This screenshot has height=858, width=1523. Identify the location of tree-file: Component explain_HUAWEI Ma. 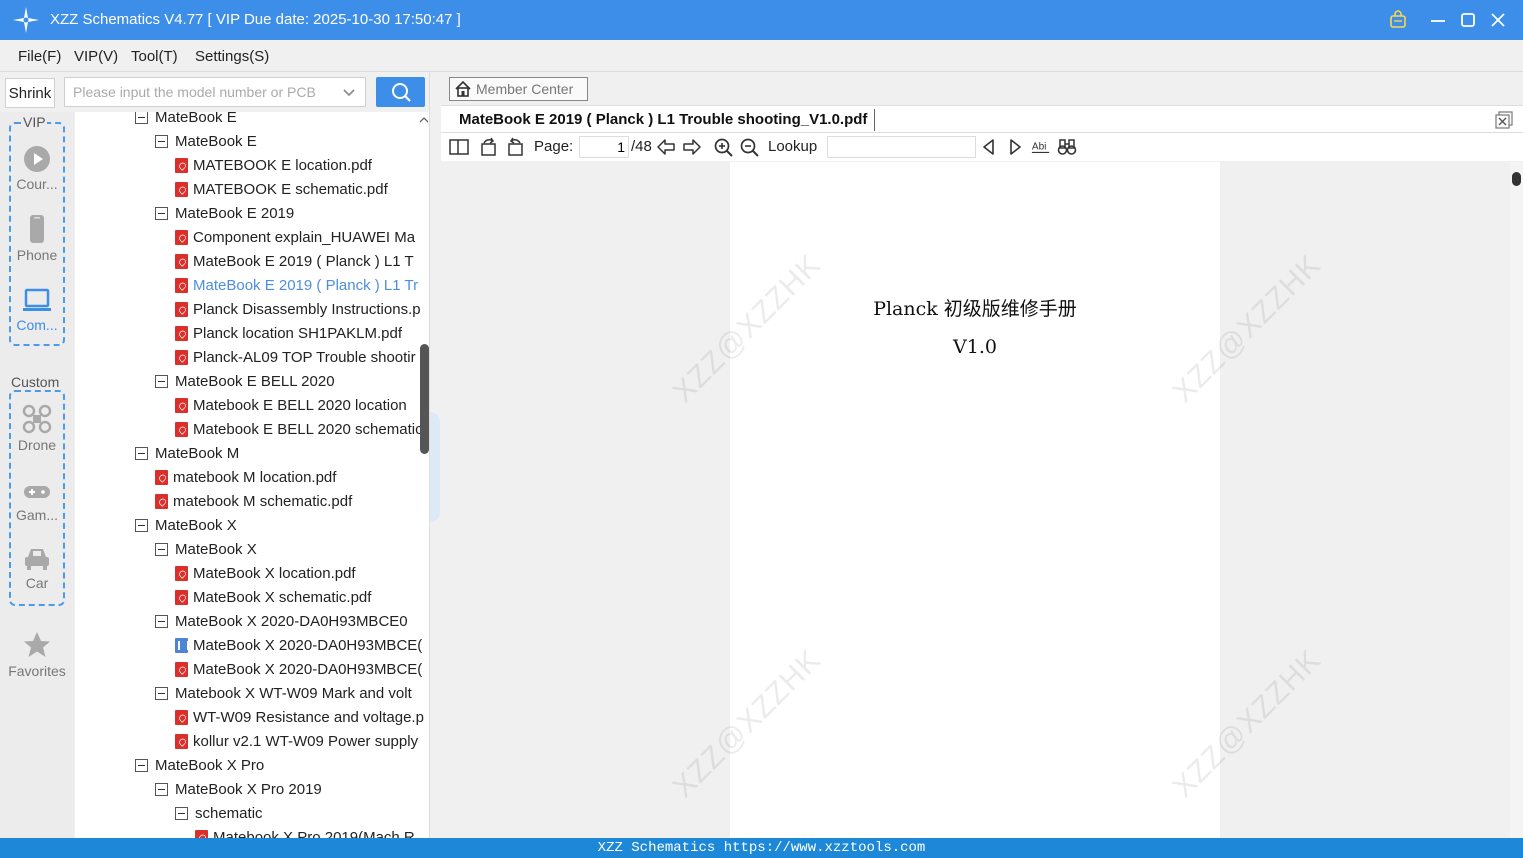
(295, 237).